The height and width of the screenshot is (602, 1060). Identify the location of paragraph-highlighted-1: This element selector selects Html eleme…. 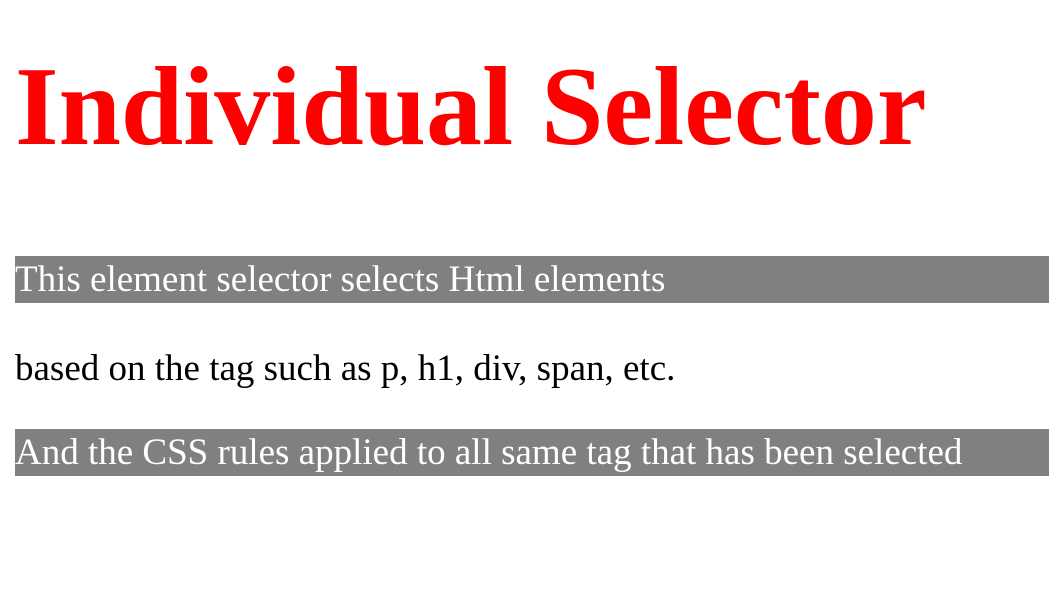
(532, 279).